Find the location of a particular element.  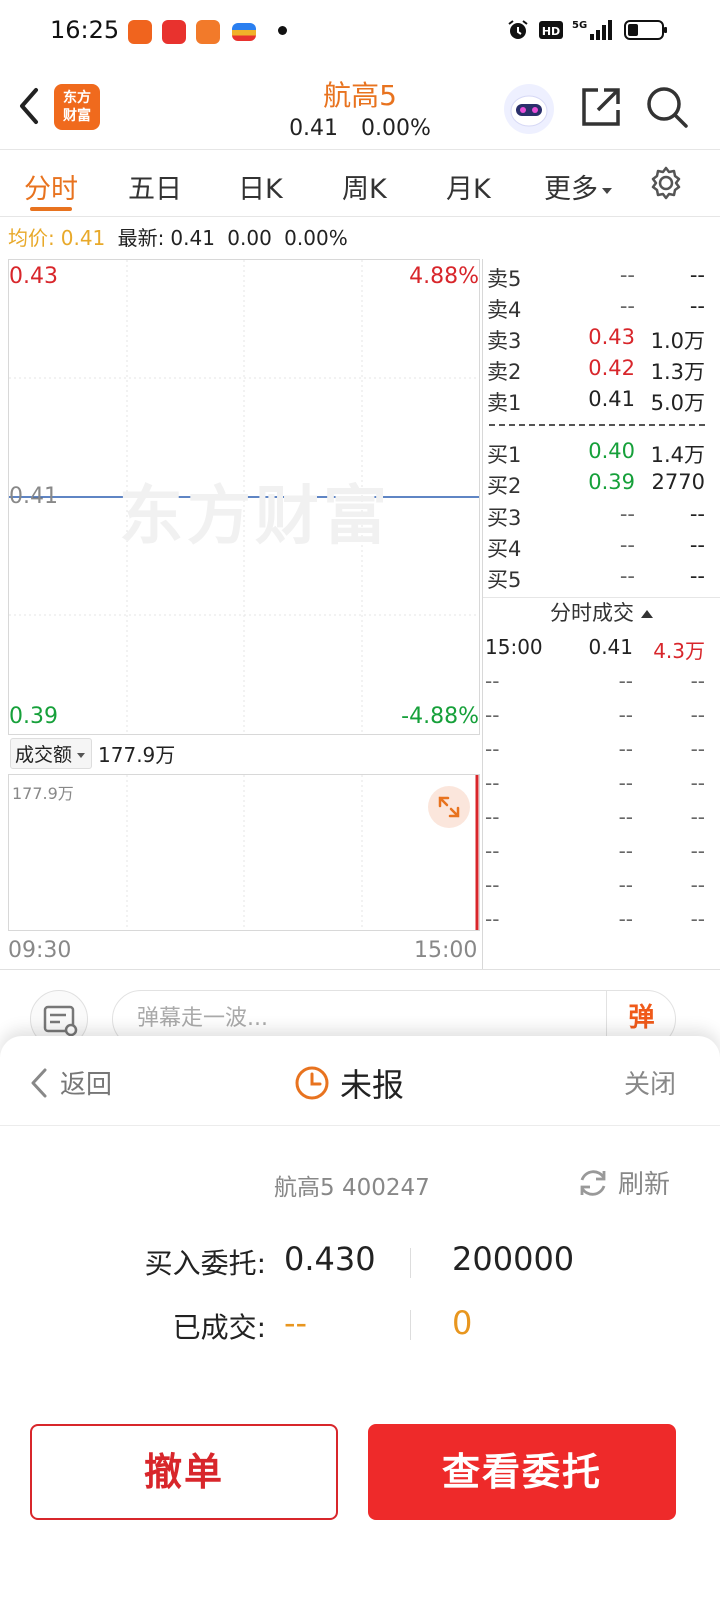

bid-price: 0.40 is located at coordinates (611, 451).